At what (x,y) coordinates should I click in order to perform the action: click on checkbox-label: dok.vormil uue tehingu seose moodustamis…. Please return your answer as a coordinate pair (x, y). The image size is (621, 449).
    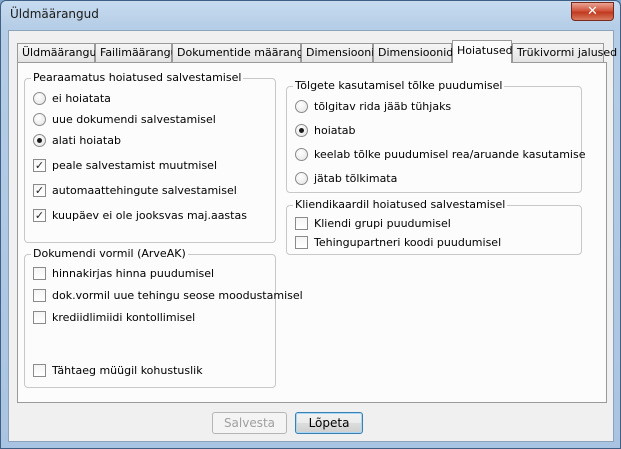
    Looking at the image, I should click on (177, 295).